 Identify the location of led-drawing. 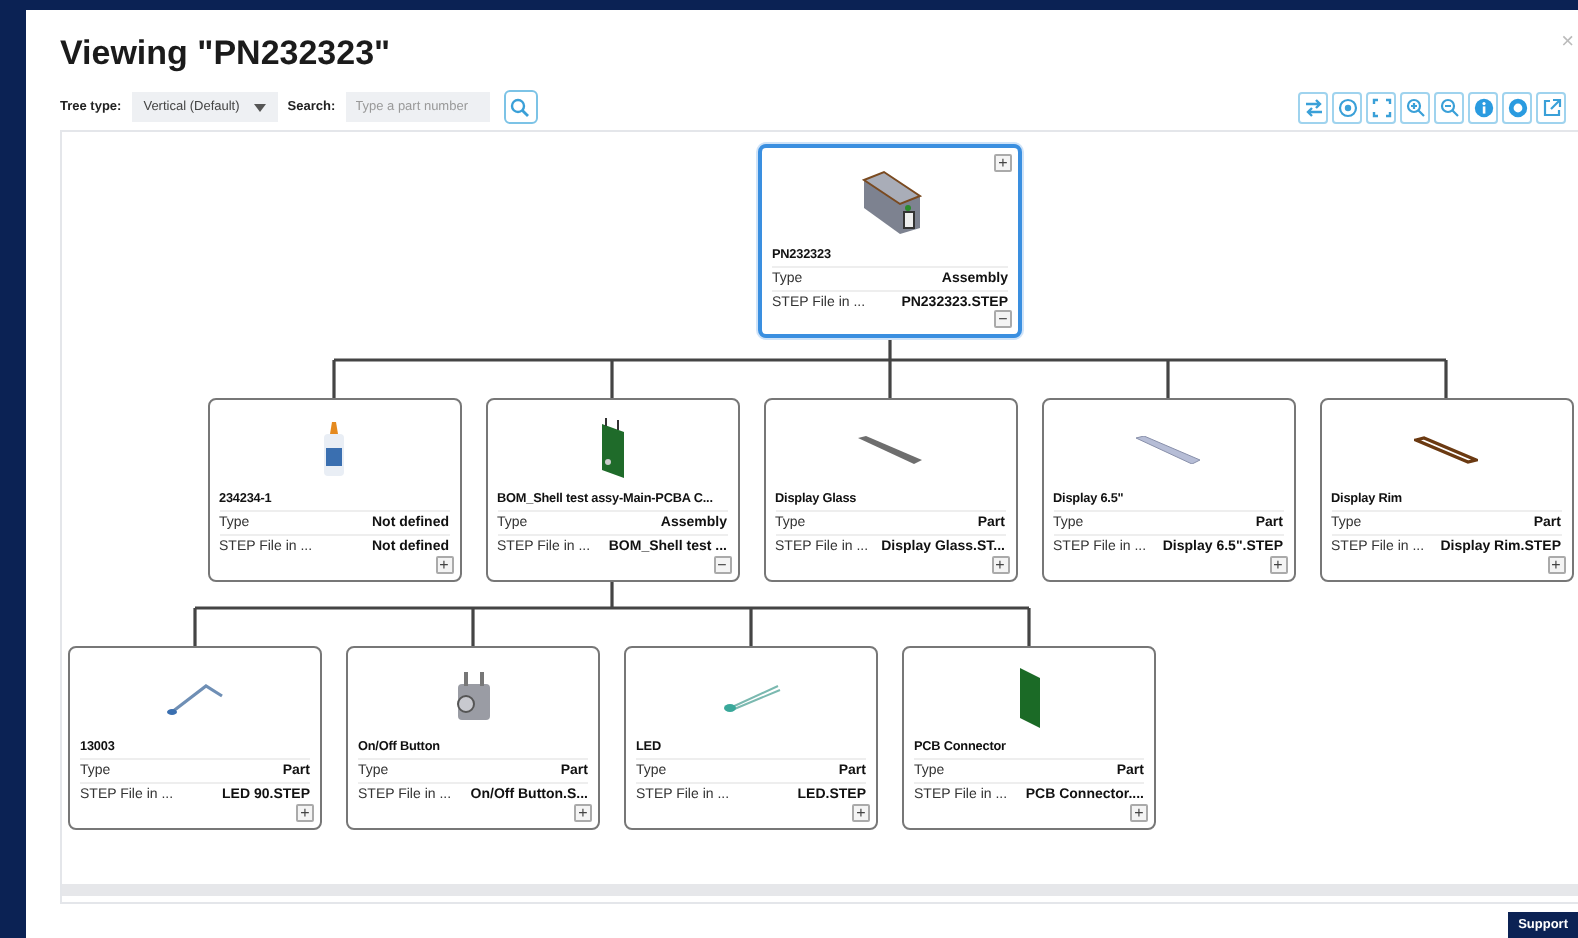
(751, 698).